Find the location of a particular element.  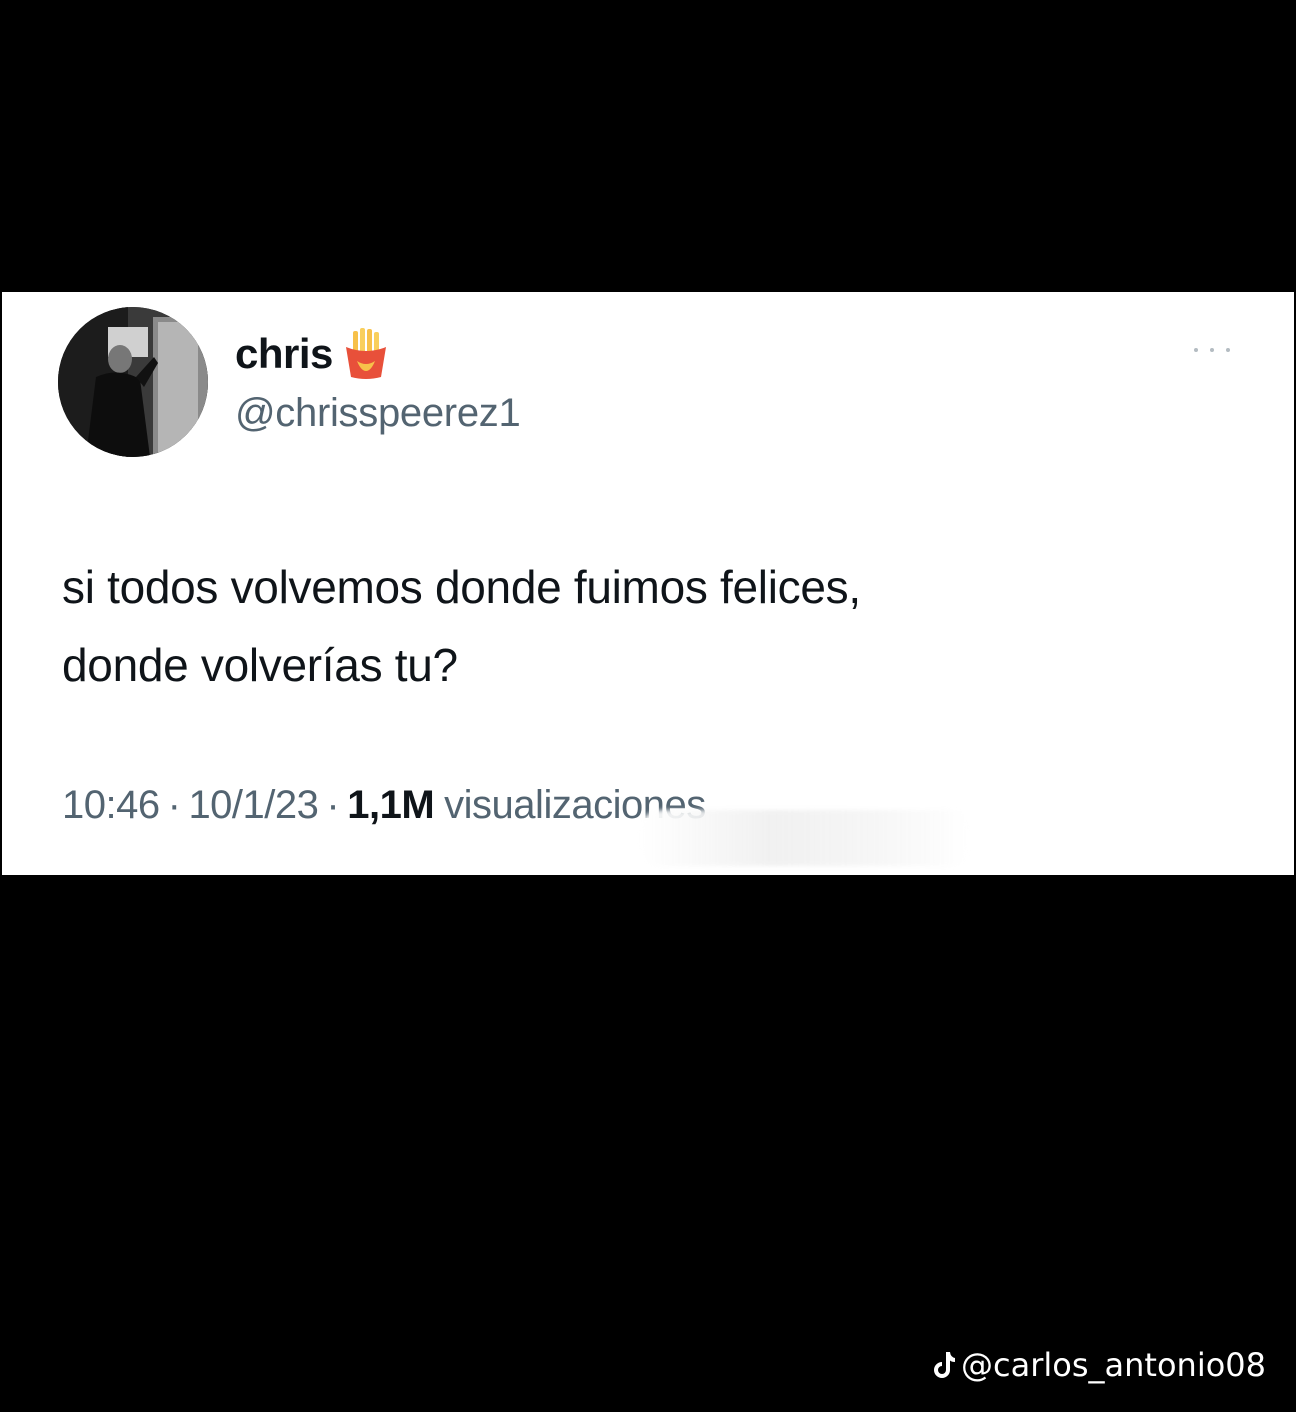

tweet-meta: 10:46 · 10/1/23 · 1,1M visualizaciones is located at coordinates (384, 805).